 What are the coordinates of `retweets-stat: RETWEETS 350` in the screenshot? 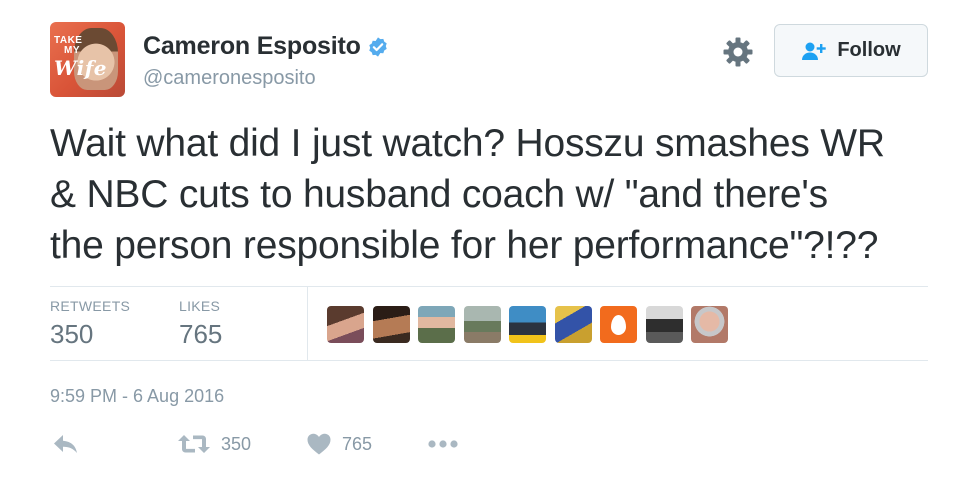 It's located at (90, 324).